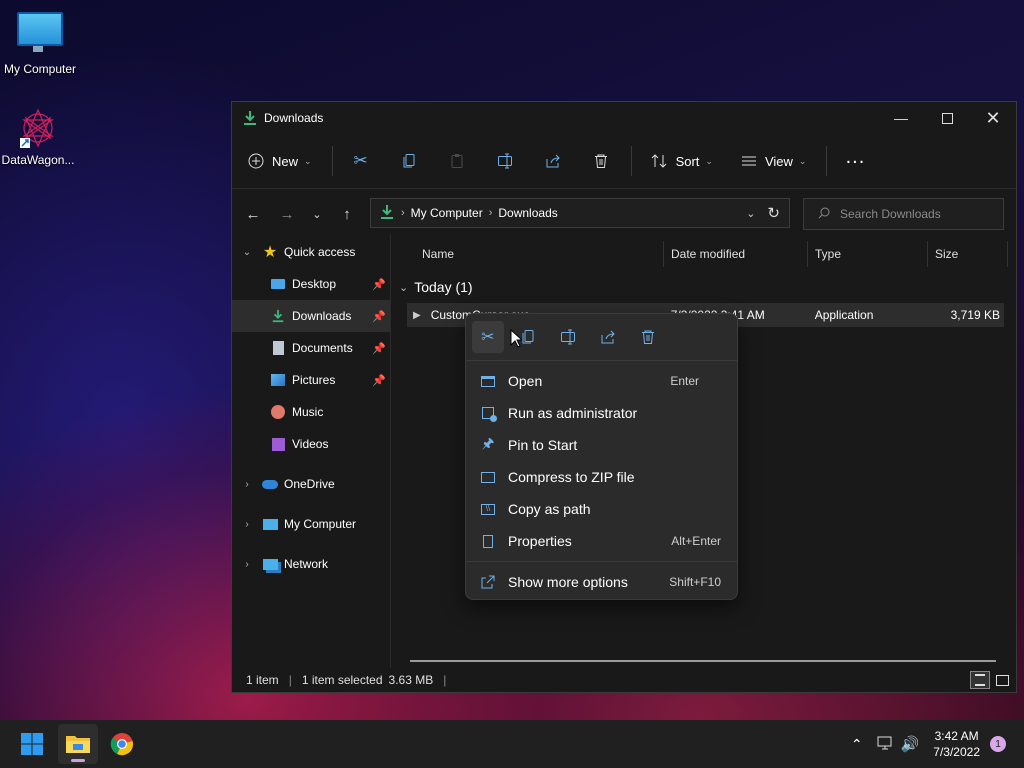 Image resolution: width=1024 pixels, height=768 pixels. What do you see at coordinates (968, 254) in the screenshot?
I see `column-header-size: Size` at bounding box center [968, 254].